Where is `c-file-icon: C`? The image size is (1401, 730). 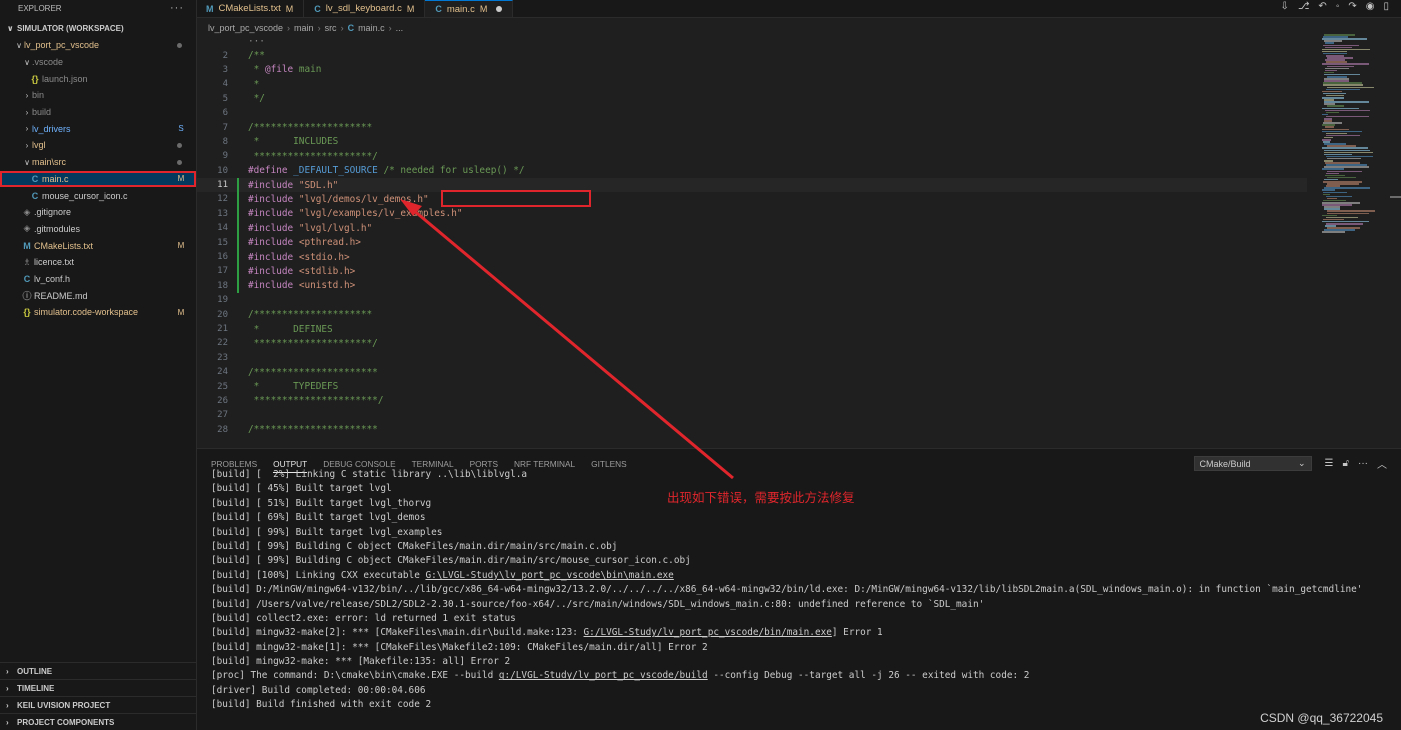 c-file-icon: C is located at coordinates (351, 28).